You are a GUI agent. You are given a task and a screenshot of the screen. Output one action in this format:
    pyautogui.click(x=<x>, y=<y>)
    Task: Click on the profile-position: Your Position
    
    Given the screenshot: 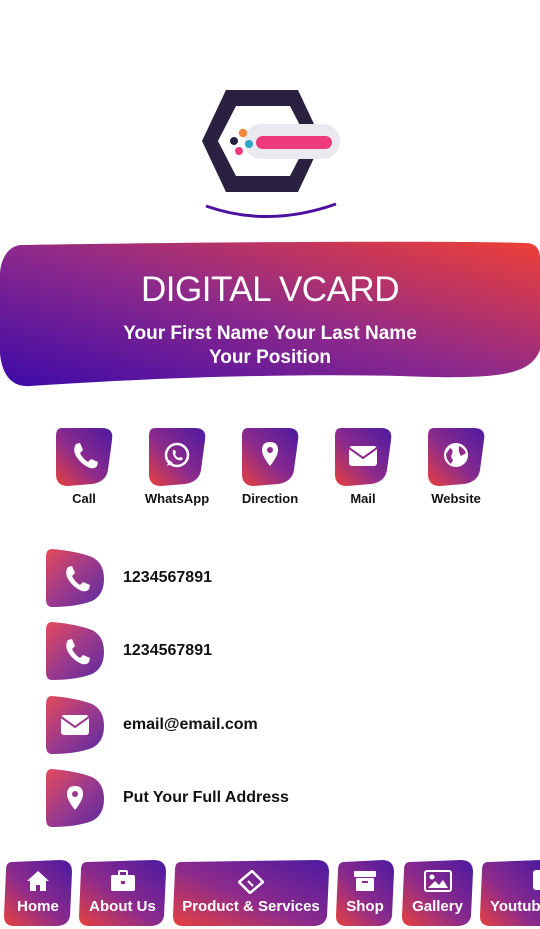 What is the action you would take?
    pyautogui.click(x=270, y=357)
    